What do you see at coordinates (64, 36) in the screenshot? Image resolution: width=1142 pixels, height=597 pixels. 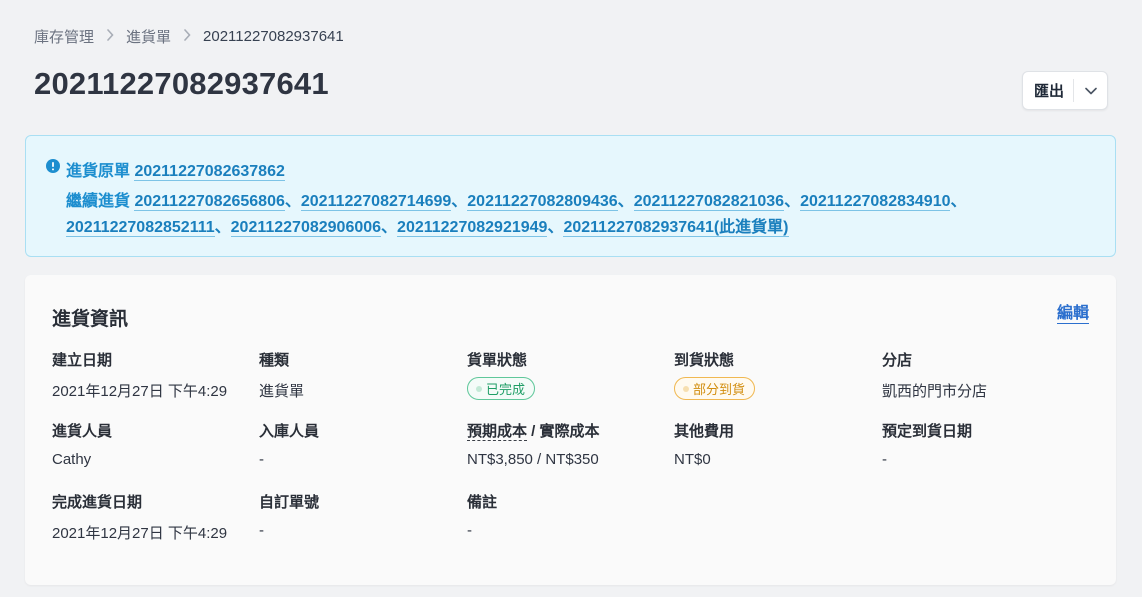 I see `breadcrumb-item-inventory: 庫存管理` at bounding box center [64, 36].